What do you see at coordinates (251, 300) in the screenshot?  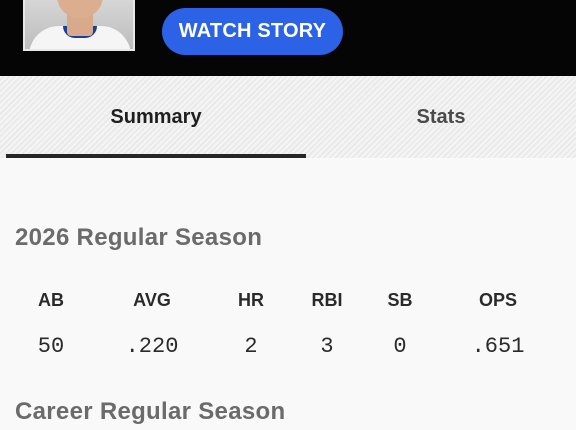 I see `stat-header-hr: HR` at bounding box center [251, 300].